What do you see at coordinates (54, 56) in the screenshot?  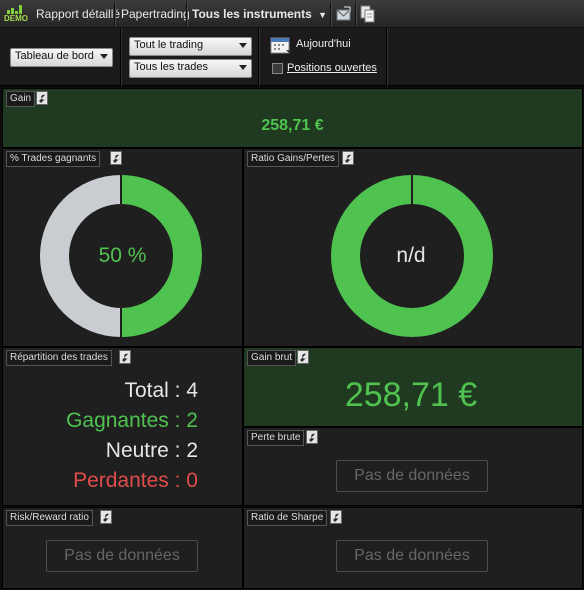 I see `dashboard-select-value: Tableau de bord` at bounding box center [54, 56].